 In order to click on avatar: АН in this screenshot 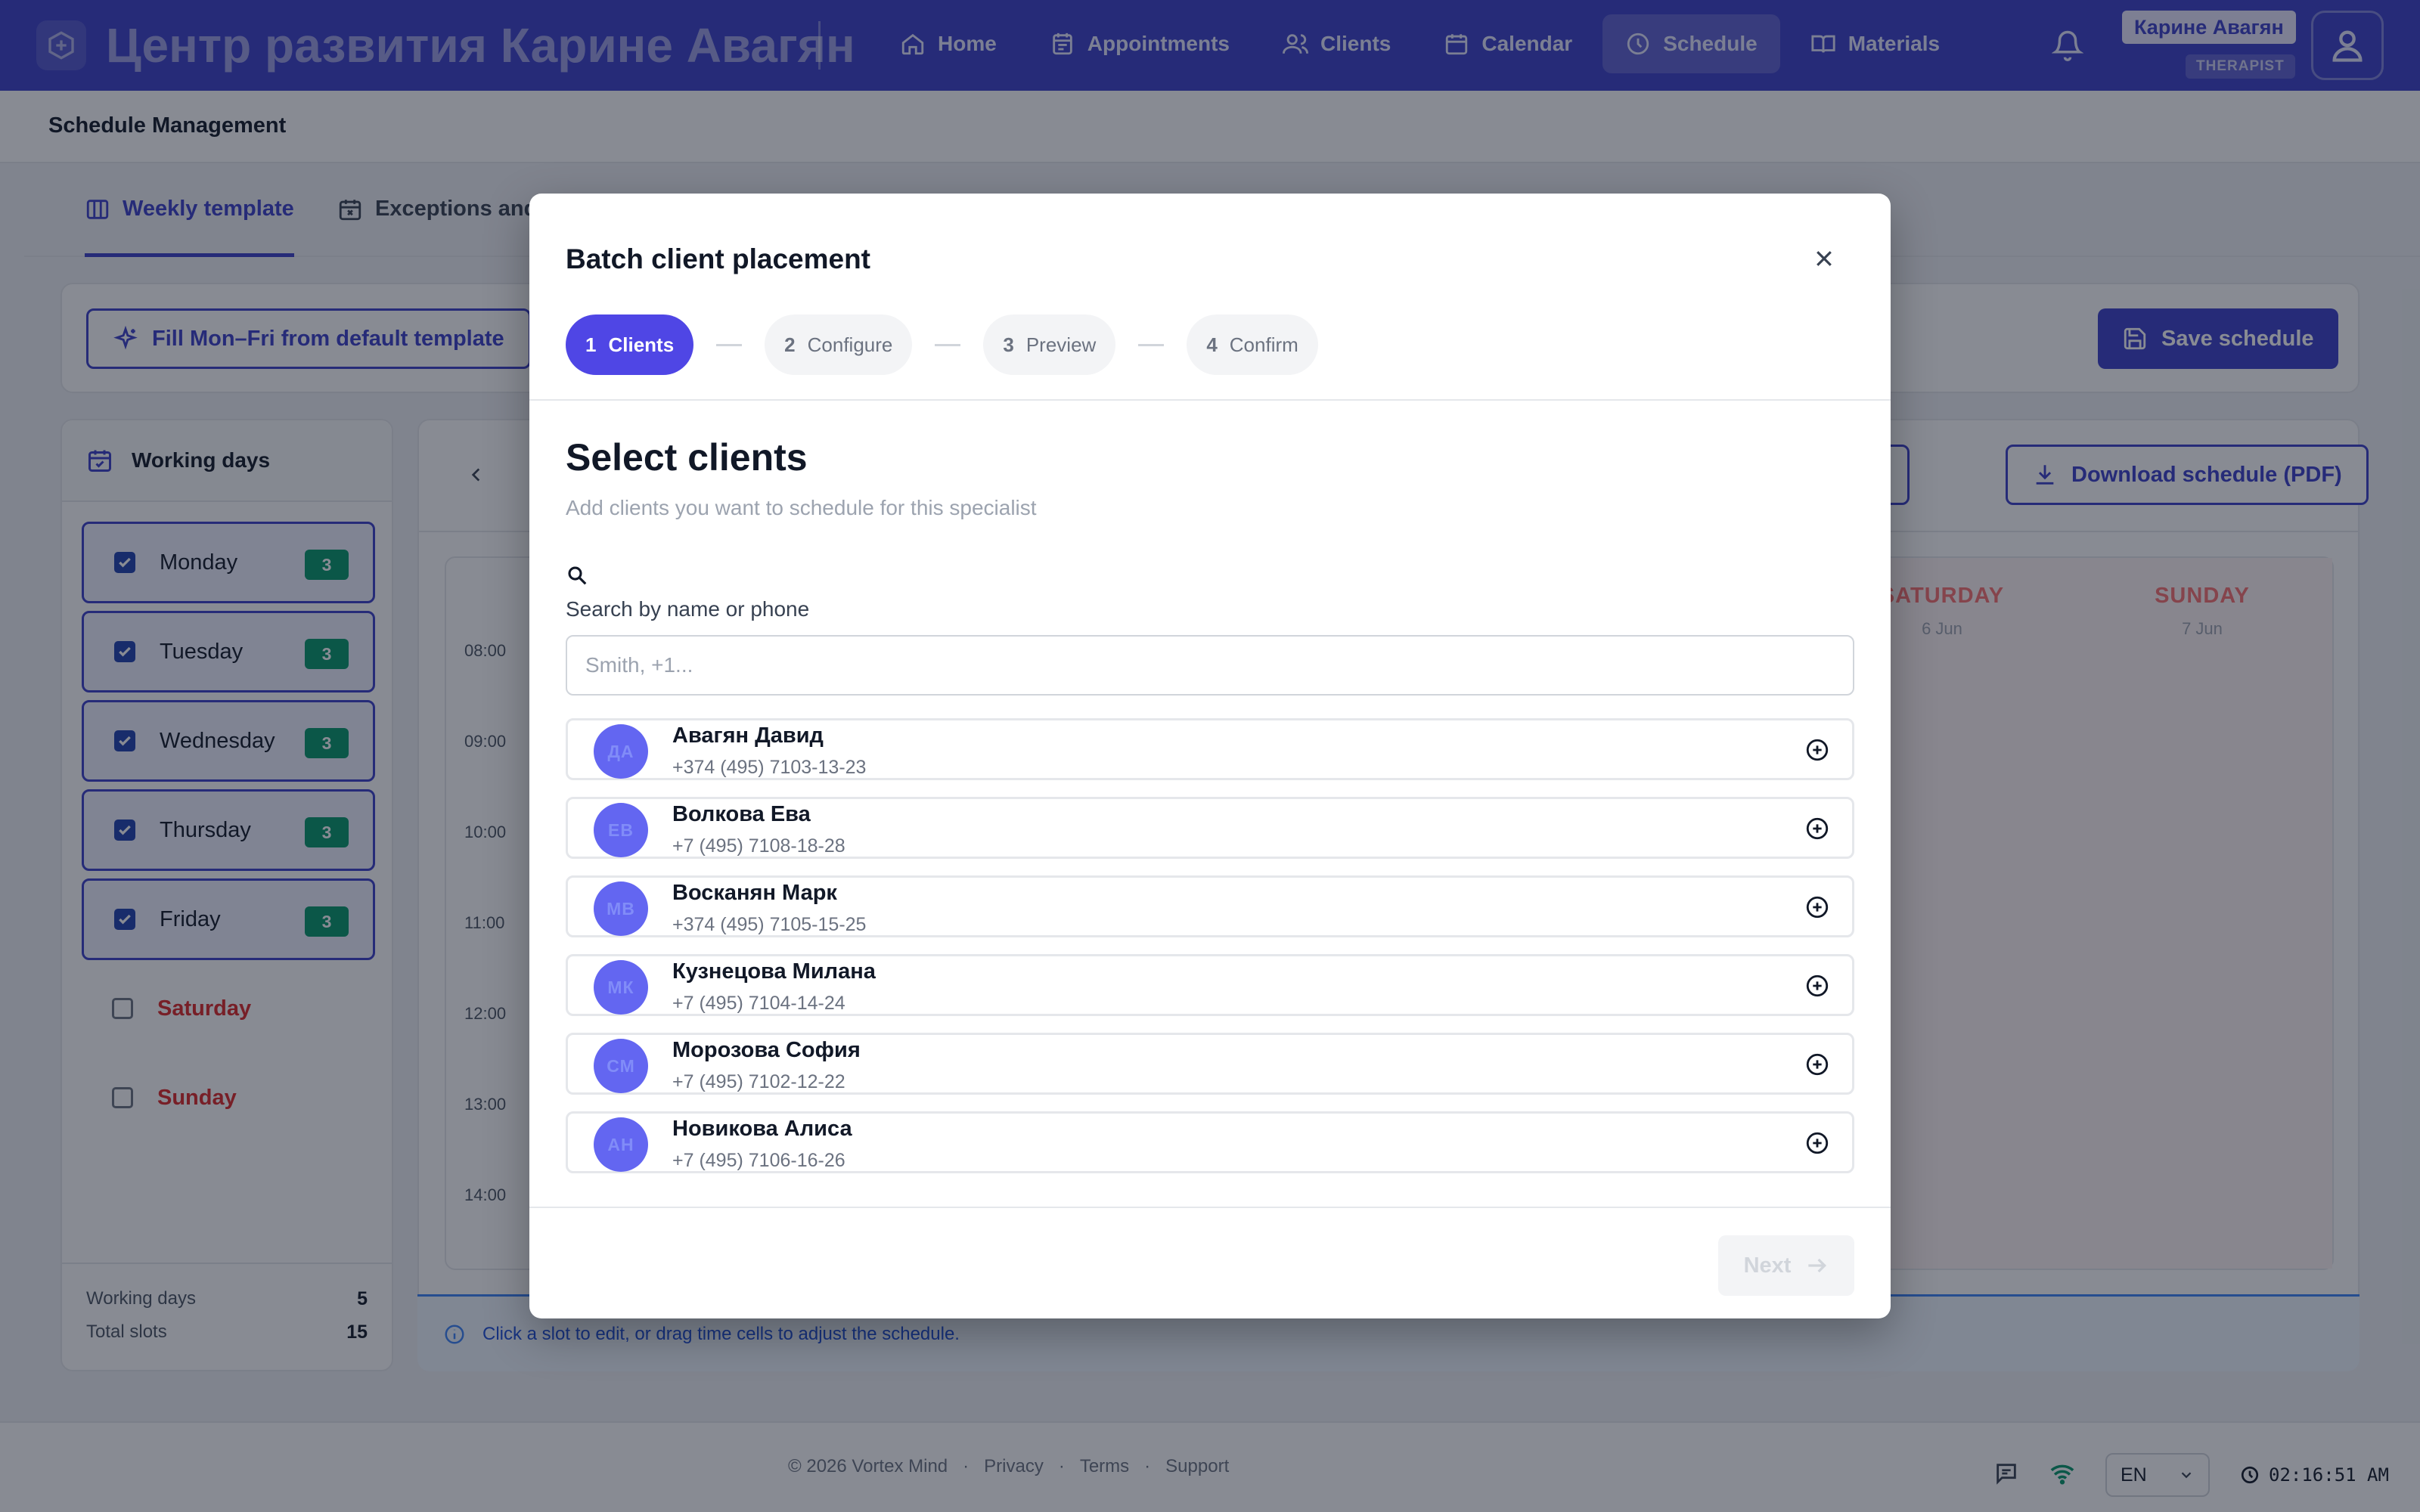, I will do `click(621, 1144)`.